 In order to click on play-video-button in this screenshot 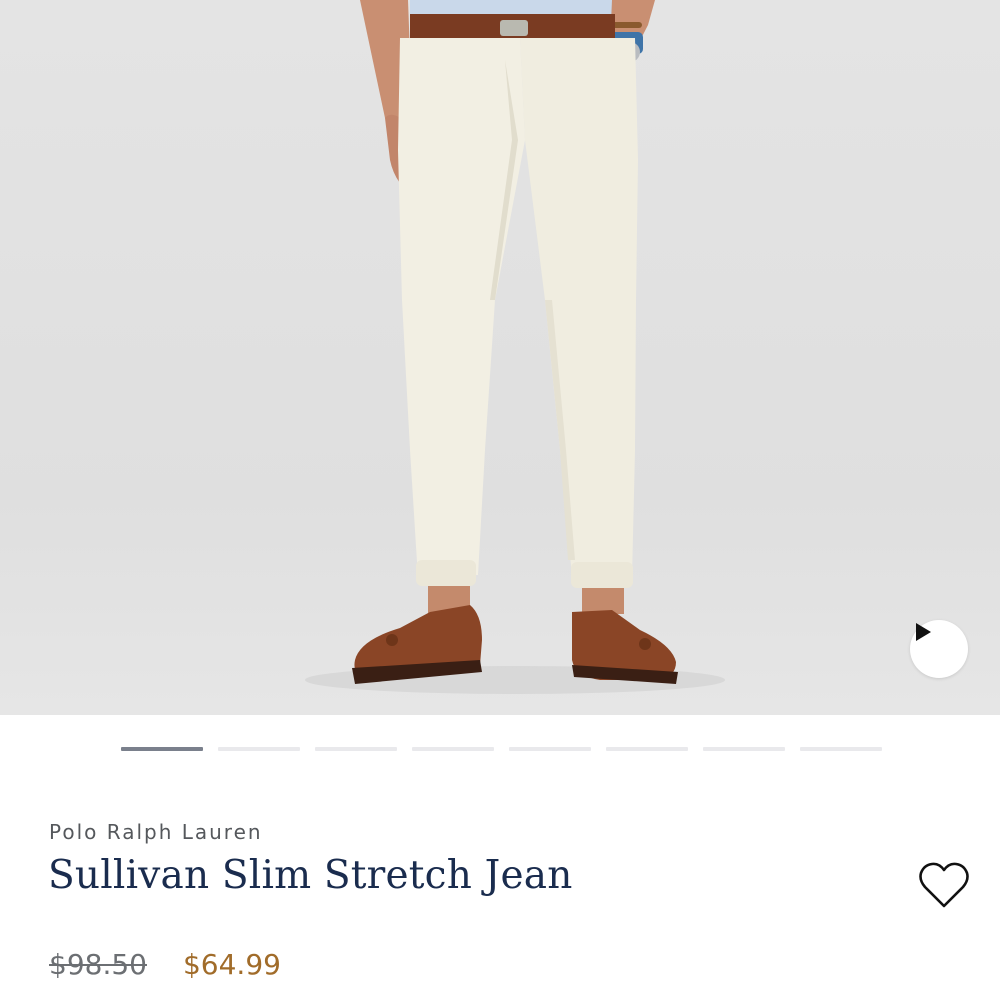, I will do `click(939, 649)`.